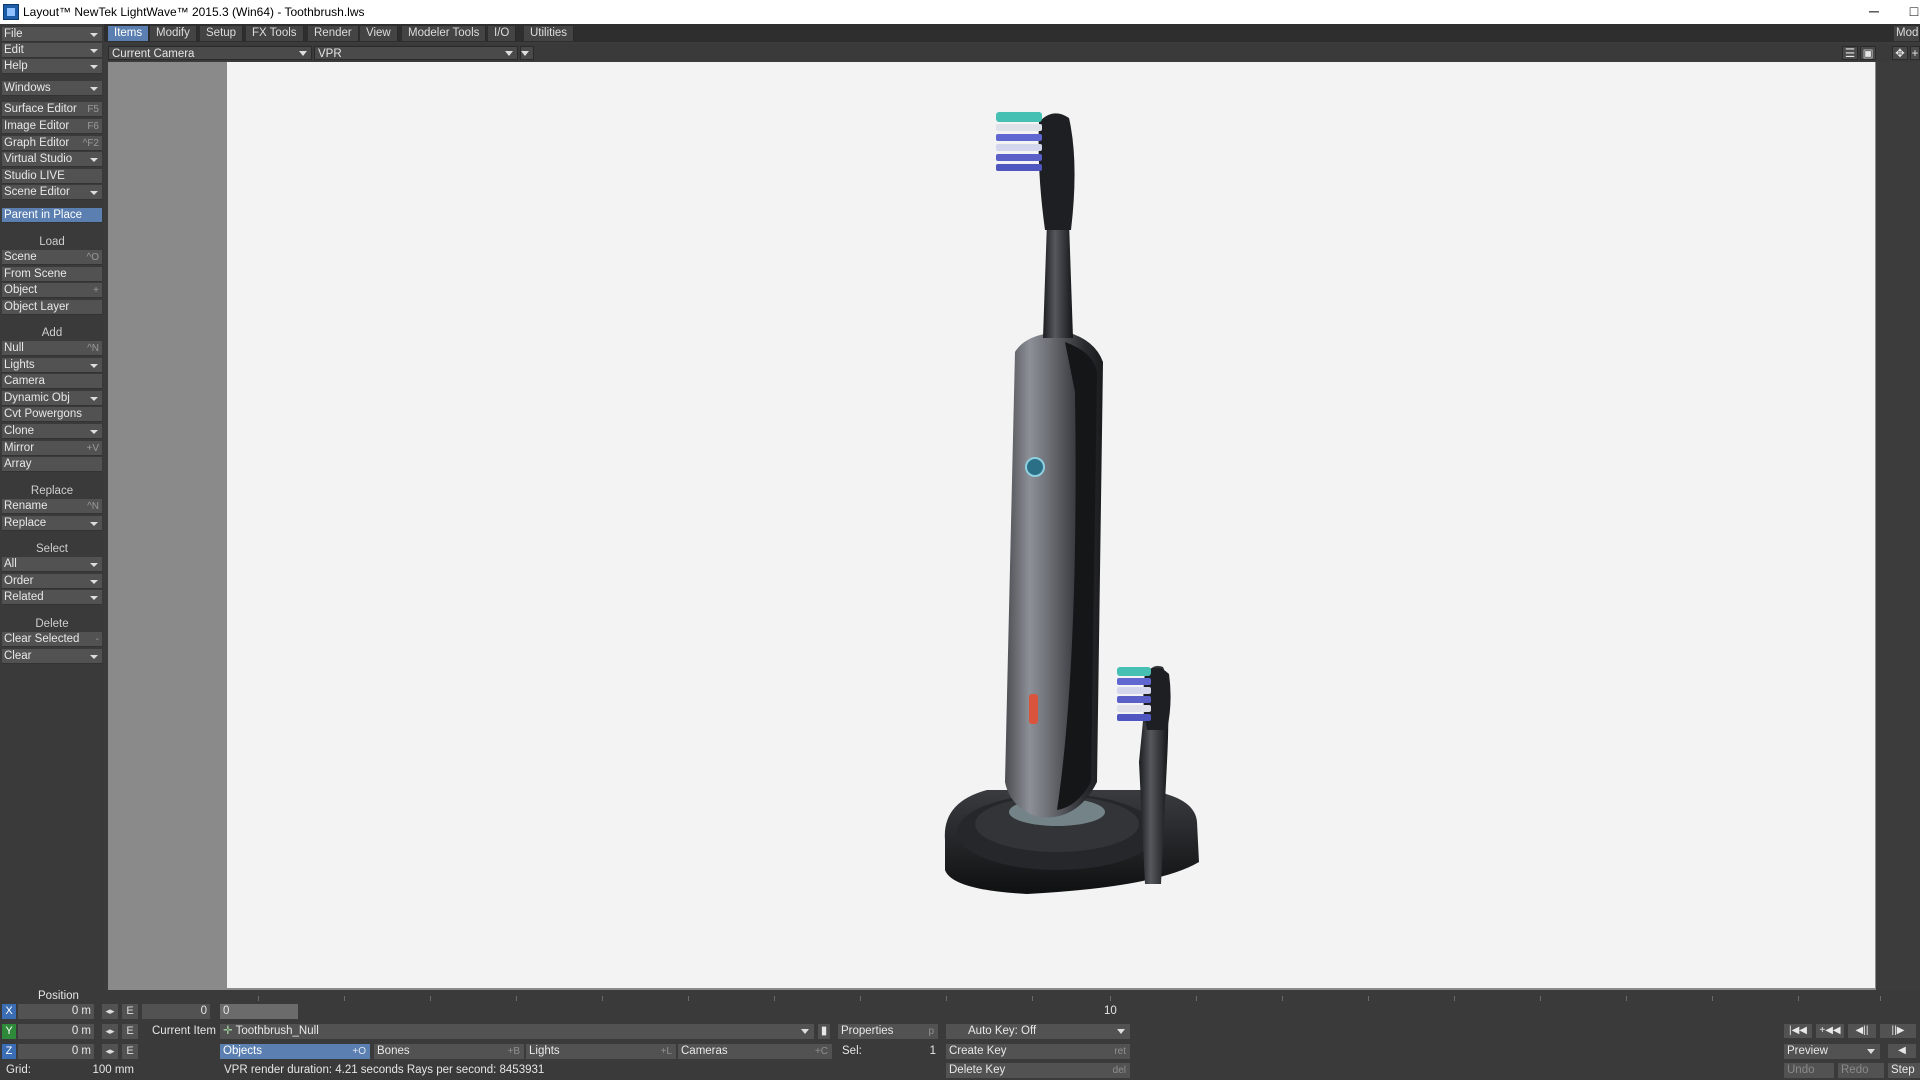  Describe the element at coordinates (56, 1051) in the screenshot. I see `position-z-input: 0 m` at that location.